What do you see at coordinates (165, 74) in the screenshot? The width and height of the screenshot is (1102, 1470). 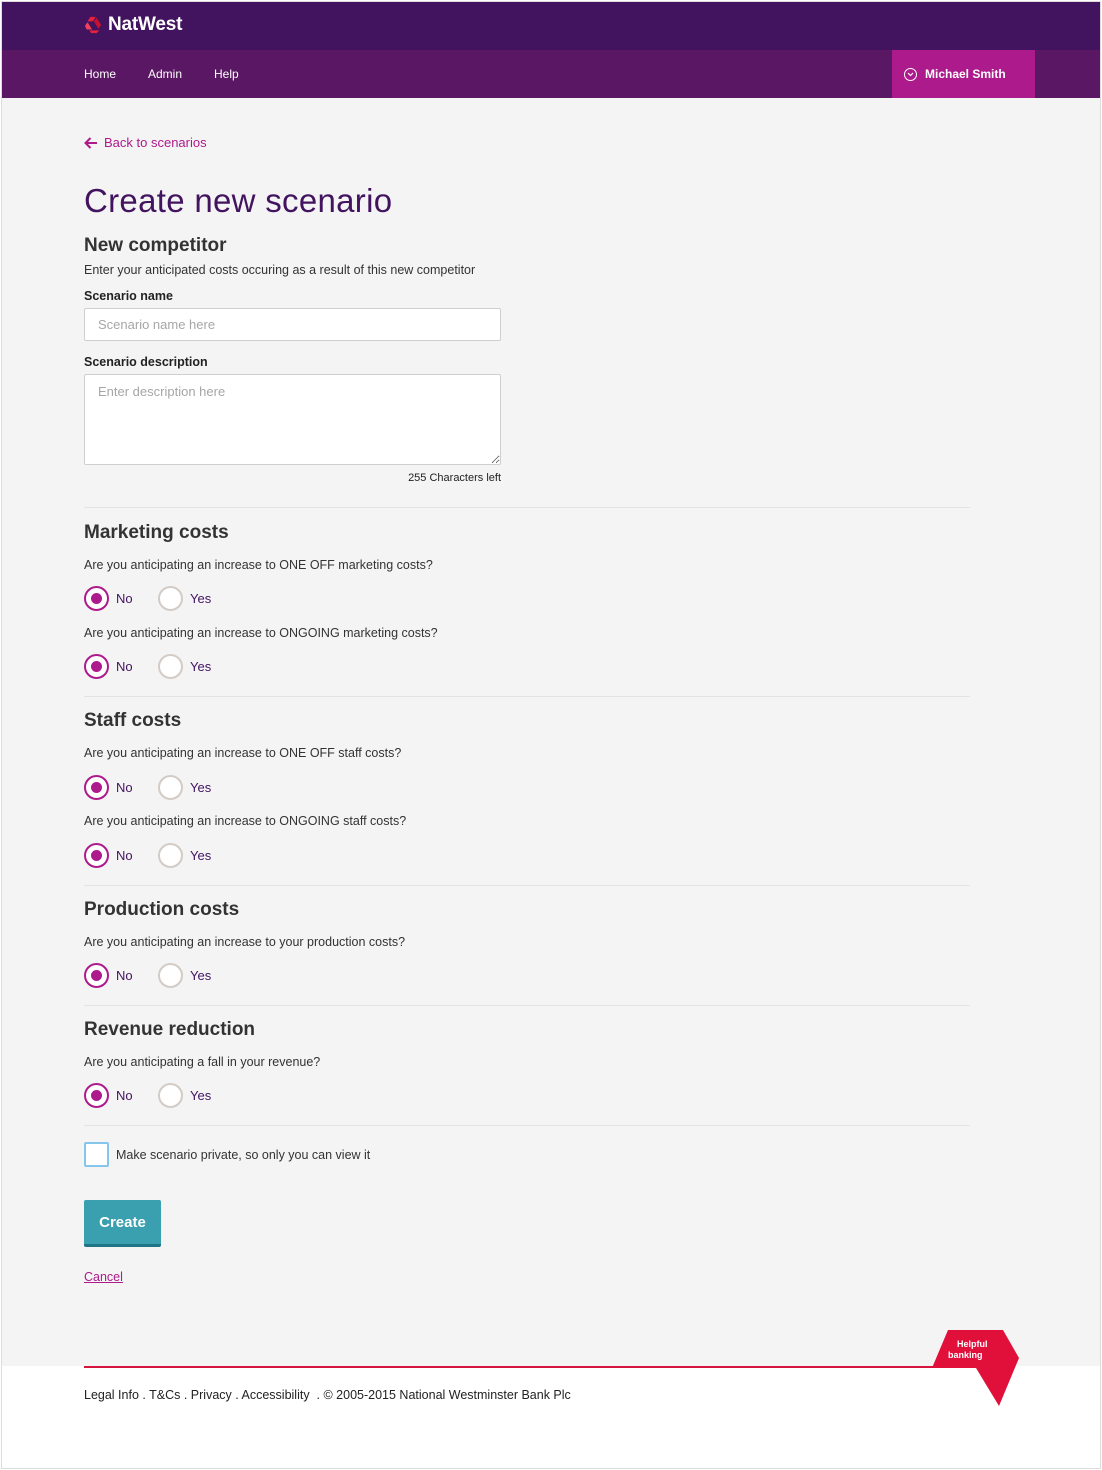 I see `nav-admin: Admin` at bounding box center [165, 74].